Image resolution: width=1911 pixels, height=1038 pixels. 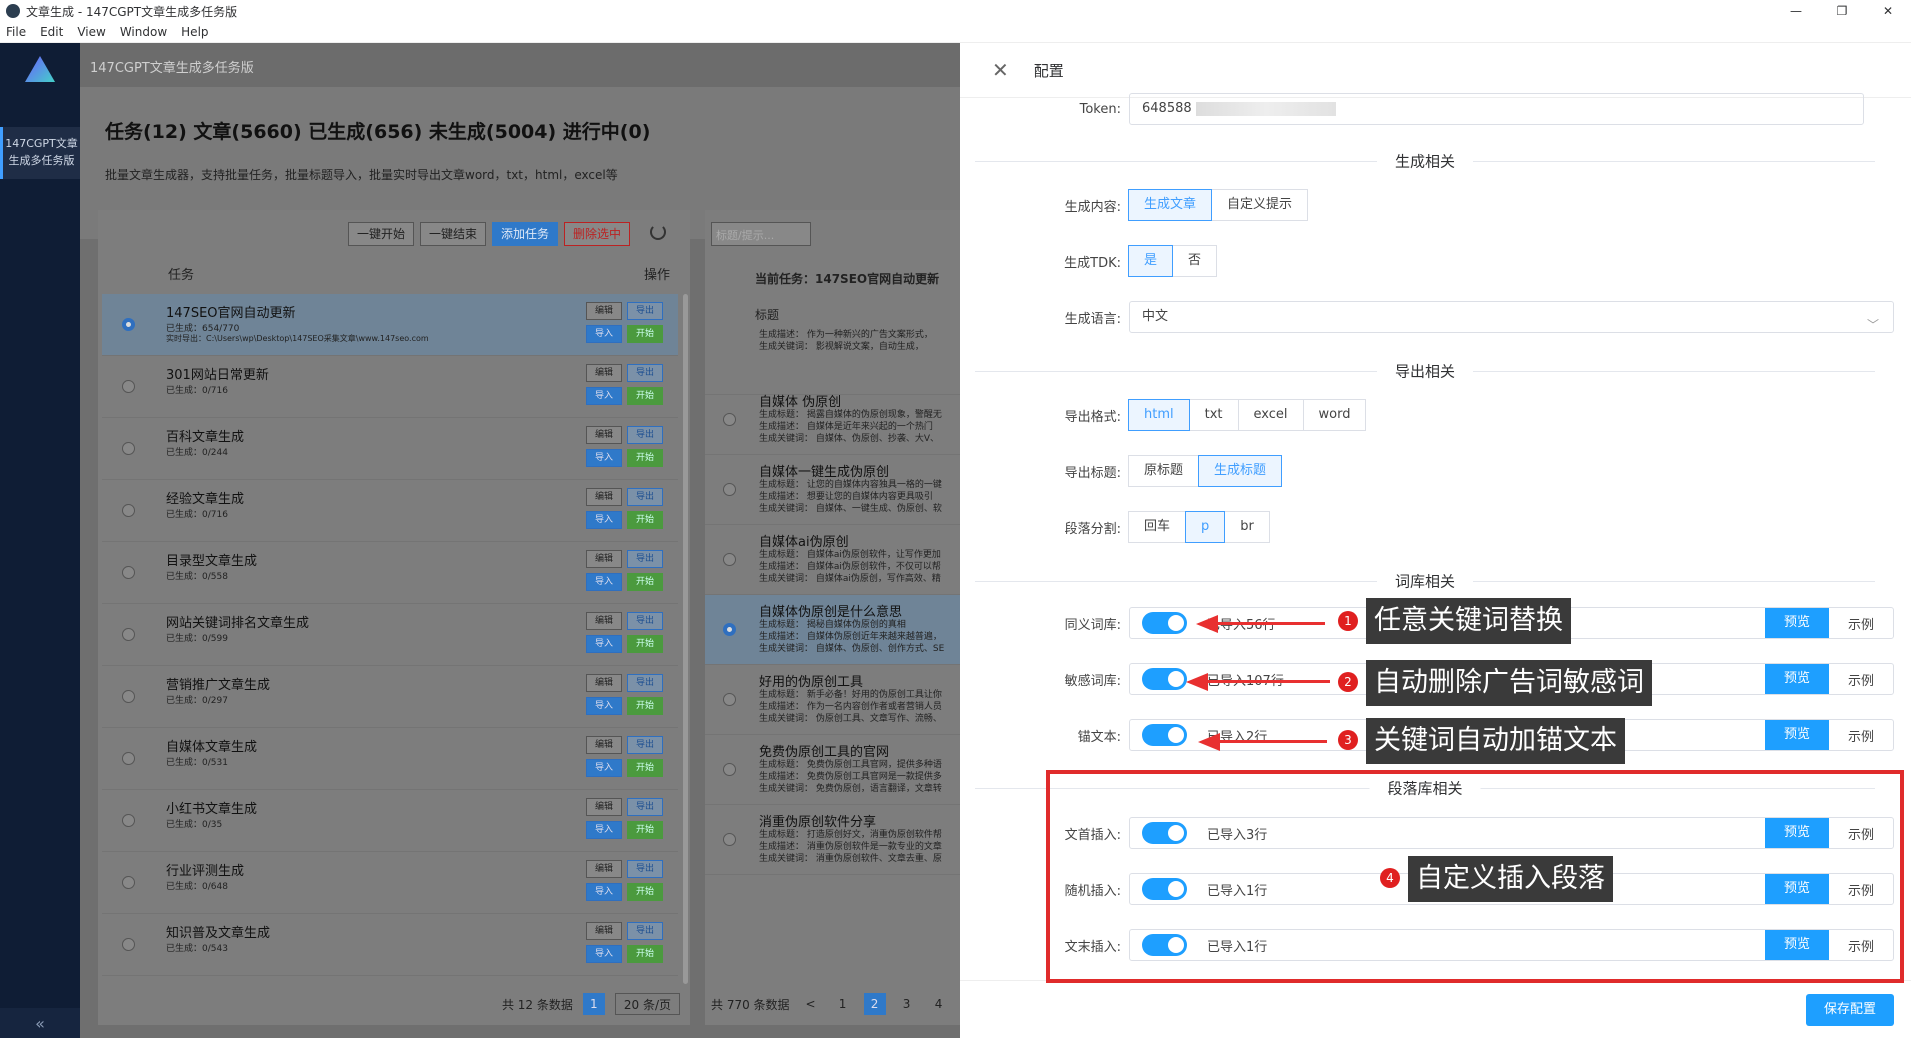 I want to click on page-1: 1, so click(x=843, y=1004).